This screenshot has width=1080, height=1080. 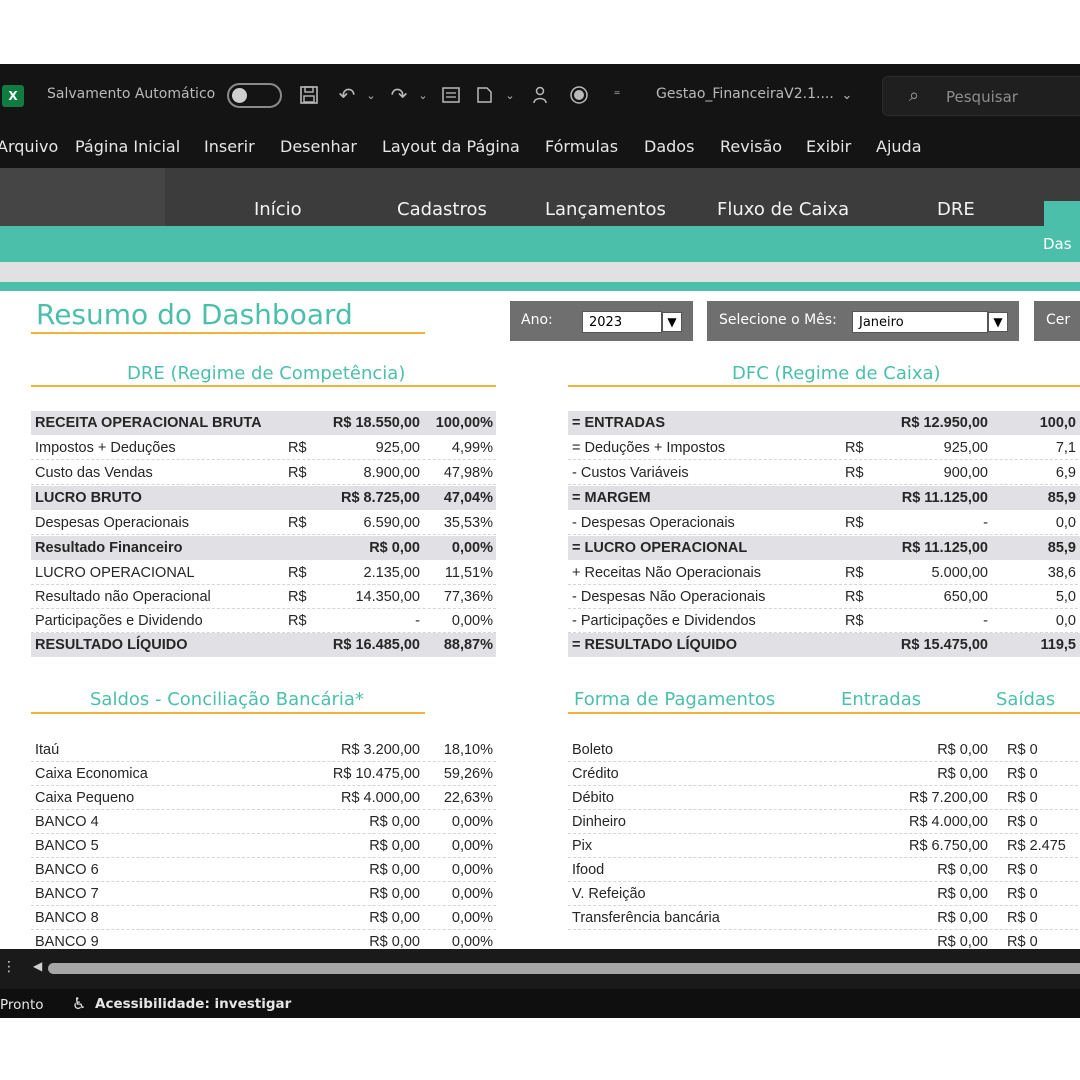 I want to click on table-row: BANCO 6 R$ 0,00 0,00%, so click(x=263, y=870).